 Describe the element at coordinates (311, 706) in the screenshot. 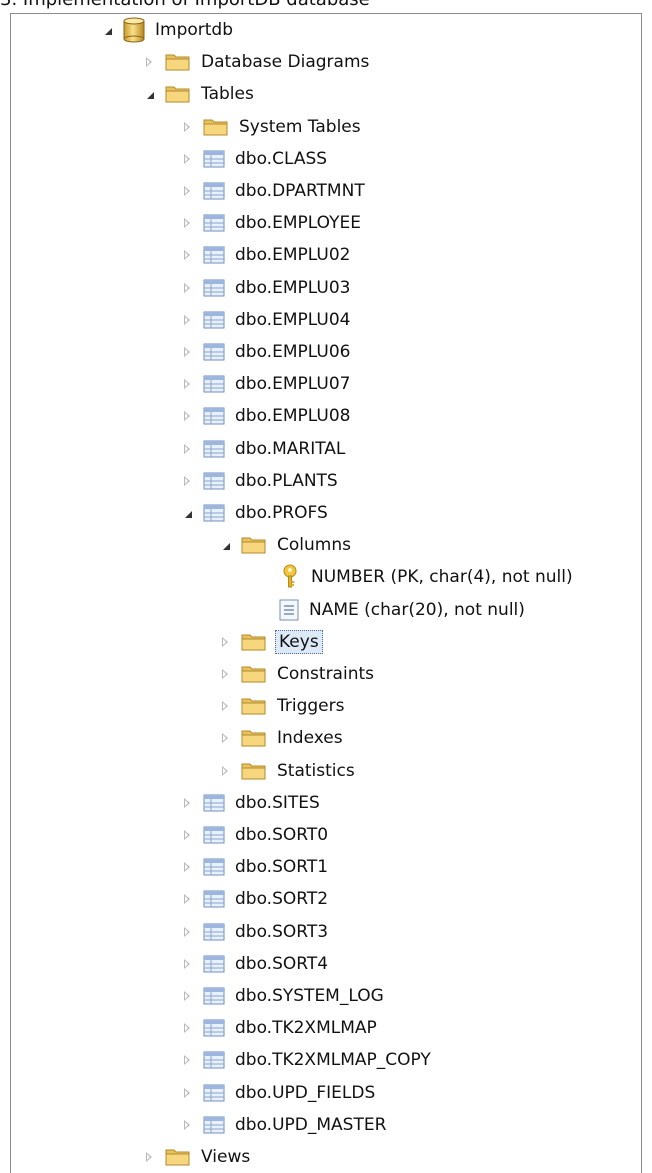

I see `tree-node-label: Triggers` at that location.